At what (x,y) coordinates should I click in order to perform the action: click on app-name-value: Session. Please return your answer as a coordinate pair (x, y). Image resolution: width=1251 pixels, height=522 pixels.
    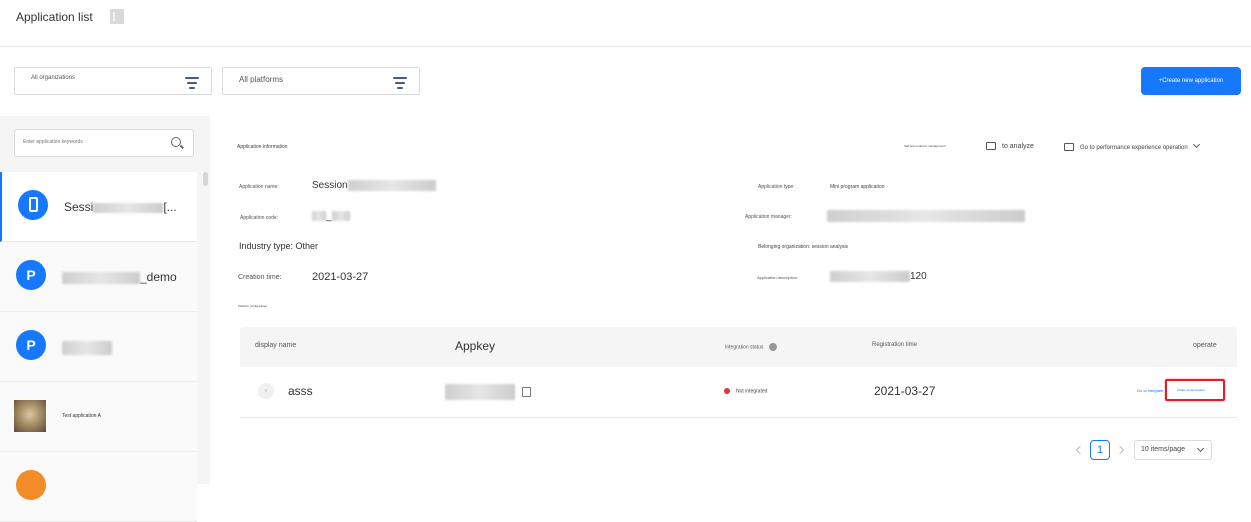
    Looking at the image, I should click on (374, 185).